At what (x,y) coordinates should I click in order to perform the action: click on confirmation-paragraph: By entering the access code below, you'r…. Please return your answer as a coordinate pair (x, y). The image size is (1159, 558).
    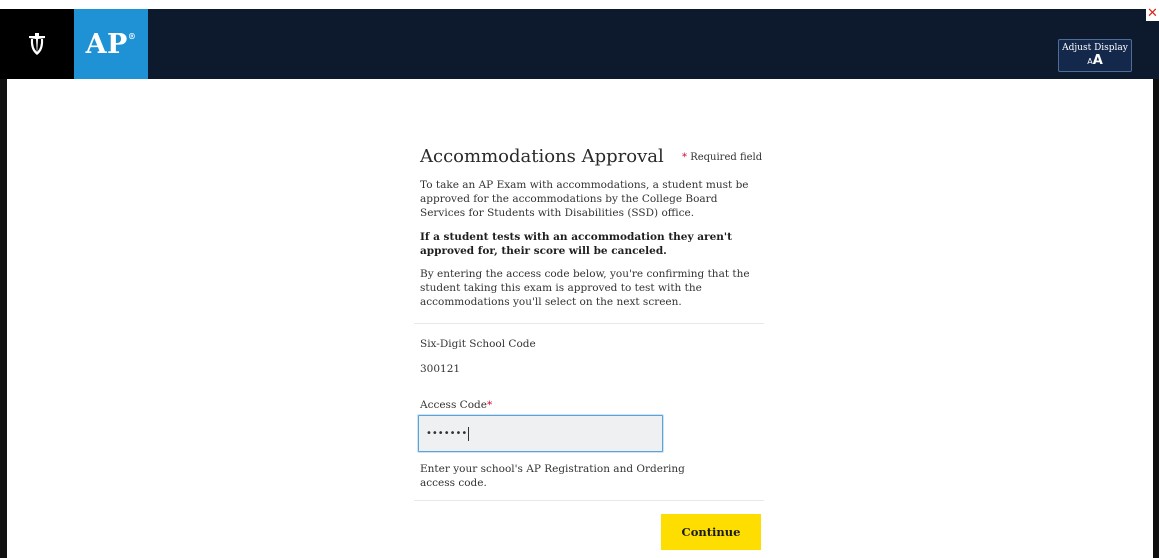
    Looking at the image, I should click on (585, 288).